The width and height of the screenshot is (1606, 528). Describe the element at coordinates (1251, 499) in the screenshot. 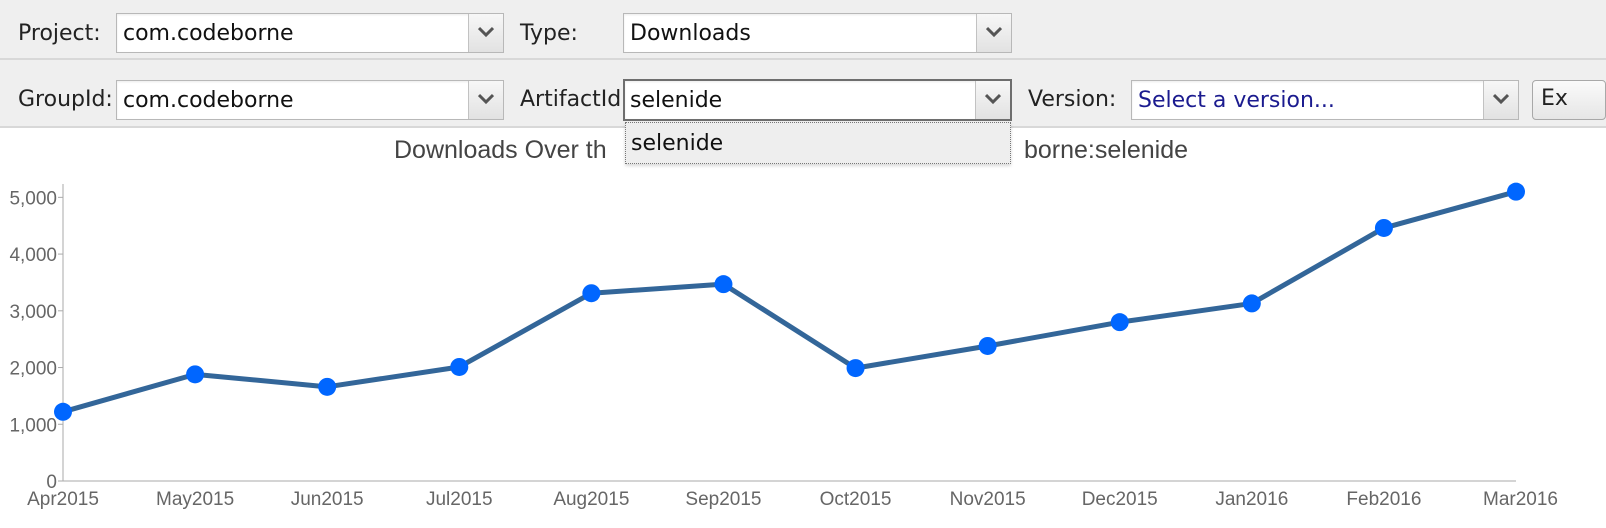

I see `x-tick-label: Jan2016` at that location.